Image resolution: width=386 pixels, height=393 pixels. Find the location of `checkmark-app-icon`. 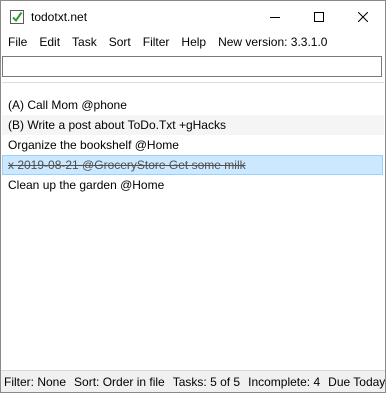

checkmark-app-icon is located at coordinates (17, 16).